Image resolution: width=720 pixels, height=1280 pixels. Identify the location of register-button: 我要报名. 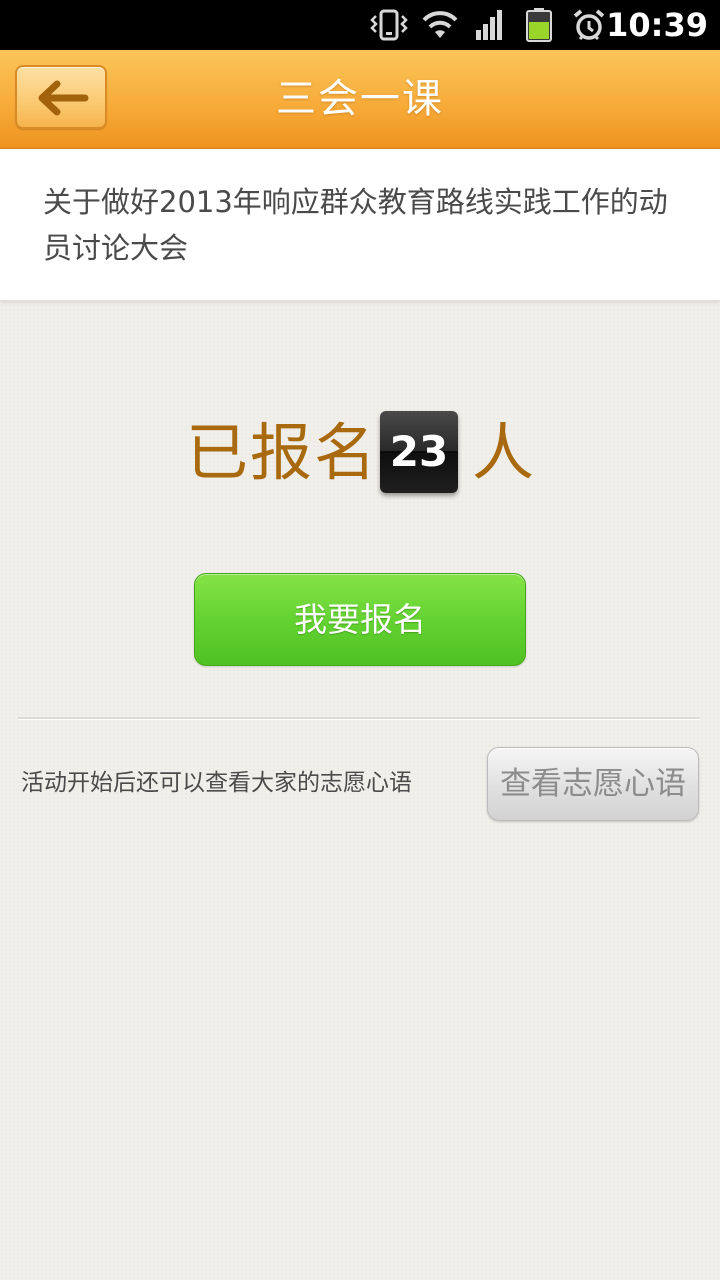
(360, 619).